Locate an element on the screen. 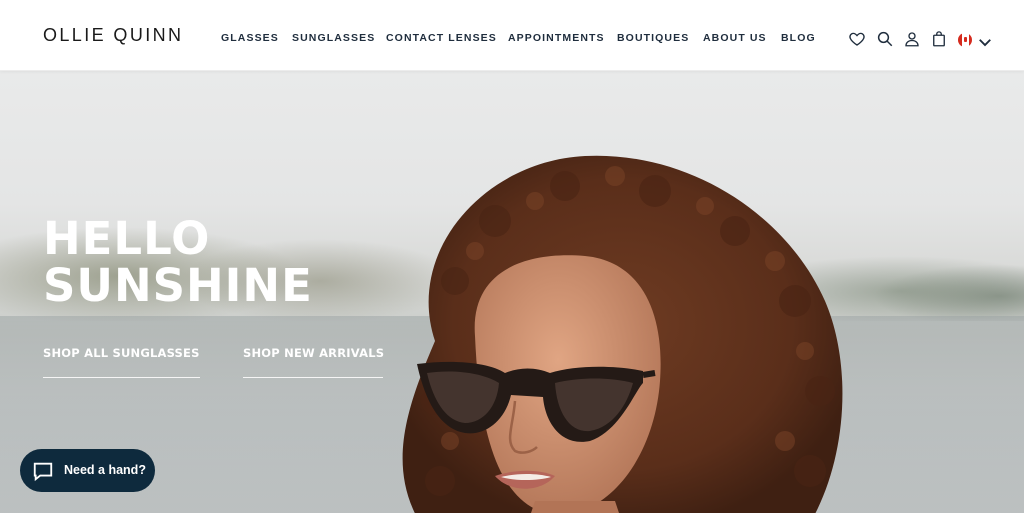 The height and width of the screenshot is (513, 1024). heart-icon is located at coordinates (857, 39).